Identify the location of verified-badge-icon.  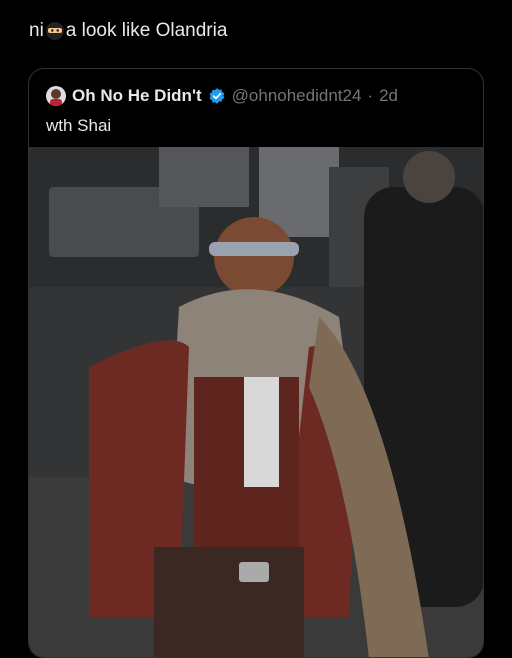
(217, 96).